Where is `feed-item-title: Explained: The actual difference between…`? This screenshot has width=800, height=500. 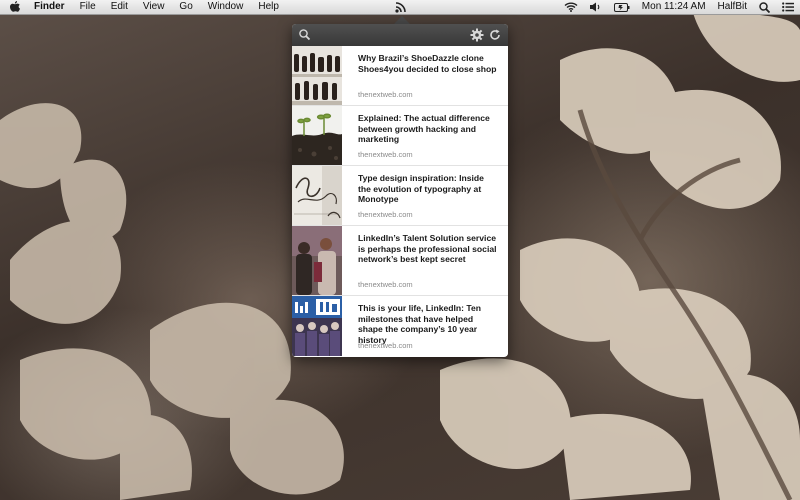 feed-item-title: Explained: The actual difference between… is located at coordinates (424, 129).